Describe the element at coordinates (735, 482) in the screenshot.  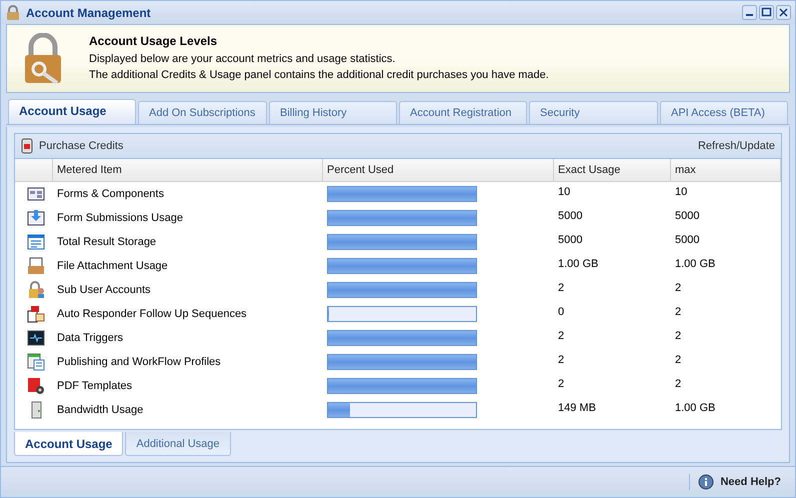
I see `help-button: Need Help?` at that location.